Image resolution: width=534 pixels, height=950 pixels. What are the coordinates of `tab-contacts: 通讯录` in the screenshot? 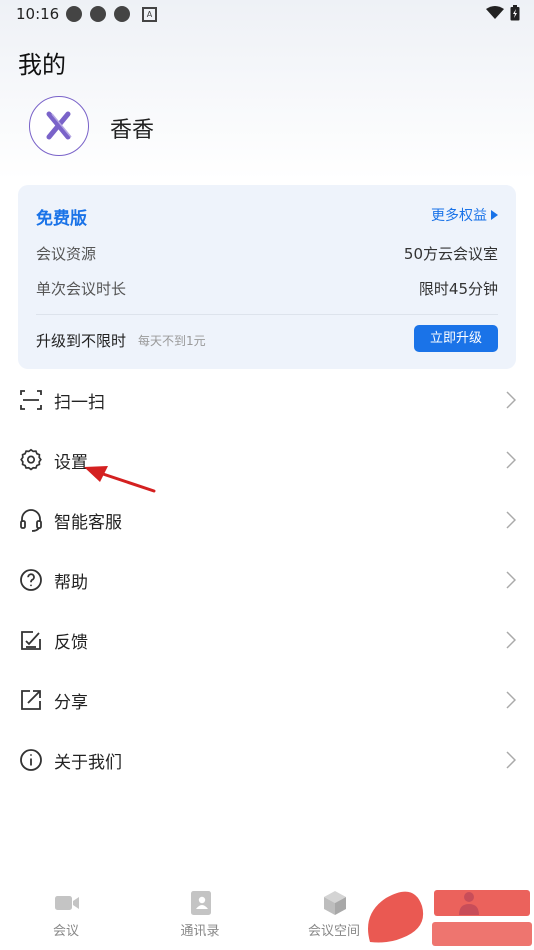 It's located at (200, 915).